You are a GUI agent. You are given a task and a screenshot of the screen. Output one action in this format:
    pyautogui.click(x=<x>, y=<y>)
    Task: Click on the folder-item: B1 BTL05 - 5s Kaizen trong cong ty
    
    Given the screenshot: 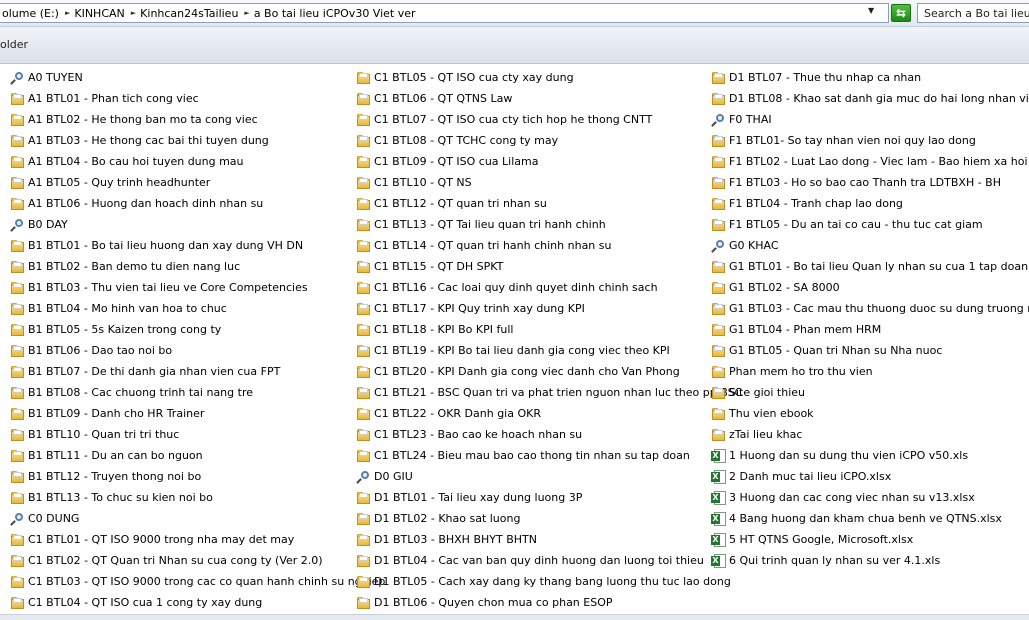 What is the action you would take?
    pyautogui.click(x=187, y=329)
    